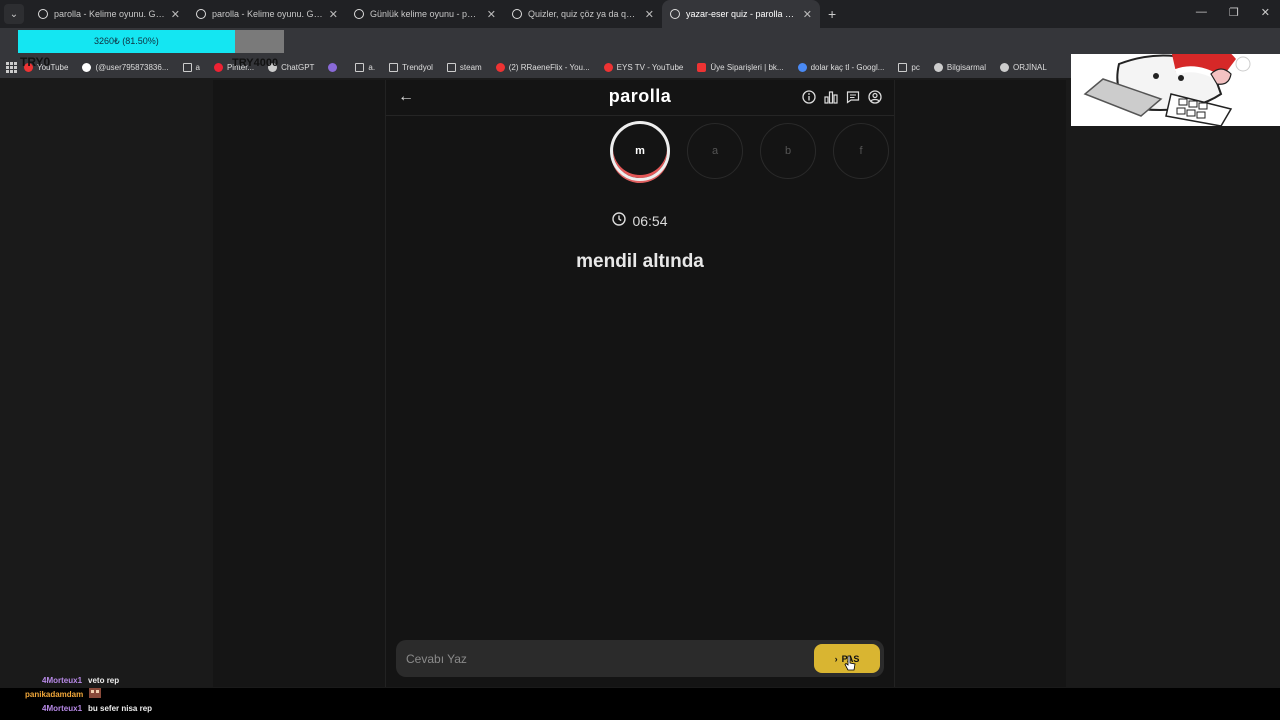 The image size is (1280, 720). Describe the element at coordinates (802, 67) in the screenshot. I see `google-icon` at that location.